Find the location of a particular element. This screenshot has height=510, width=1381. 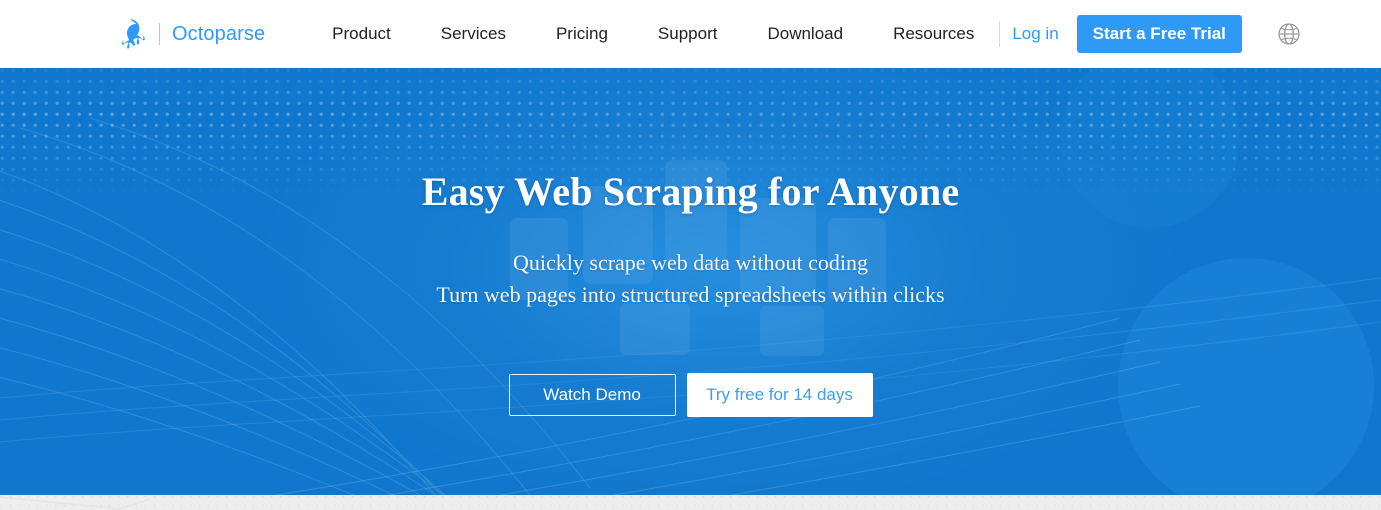

language-selector is located at coordinates (1289, 34).